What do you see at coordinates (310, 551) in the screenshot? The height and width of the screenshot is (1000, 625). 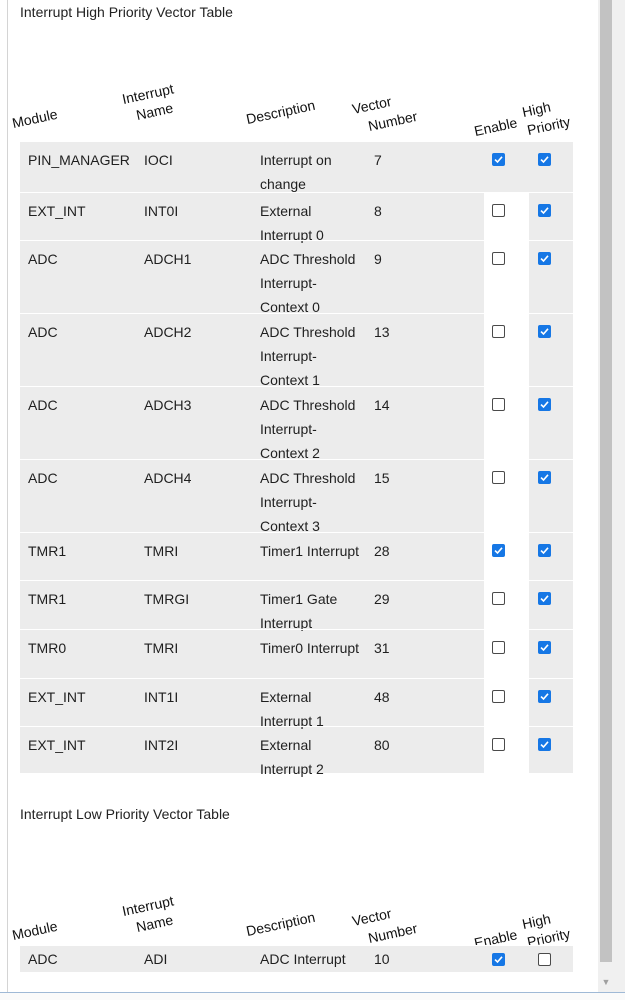 I see `description-cell: Timer1 Interrupt` at bounding box center [310, 551].